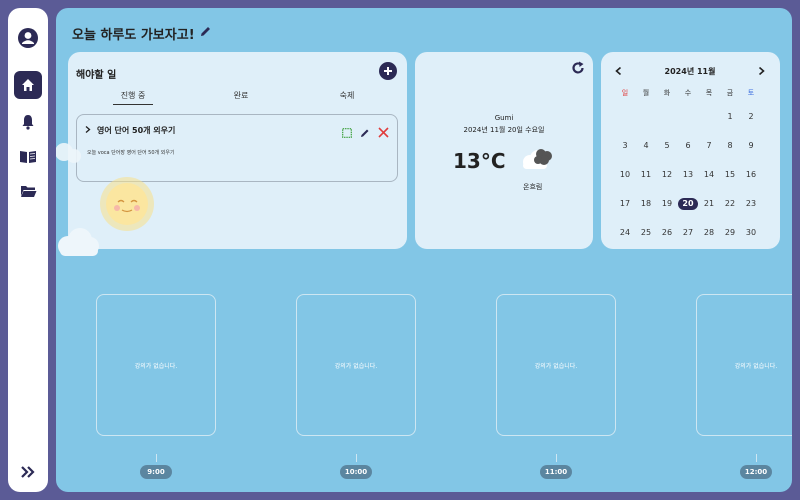 This screenshot has width=800, height=500. Describe the element at coordinates (625, 93) in the screenshot. I see `calendar-weekday: 일` at that location.